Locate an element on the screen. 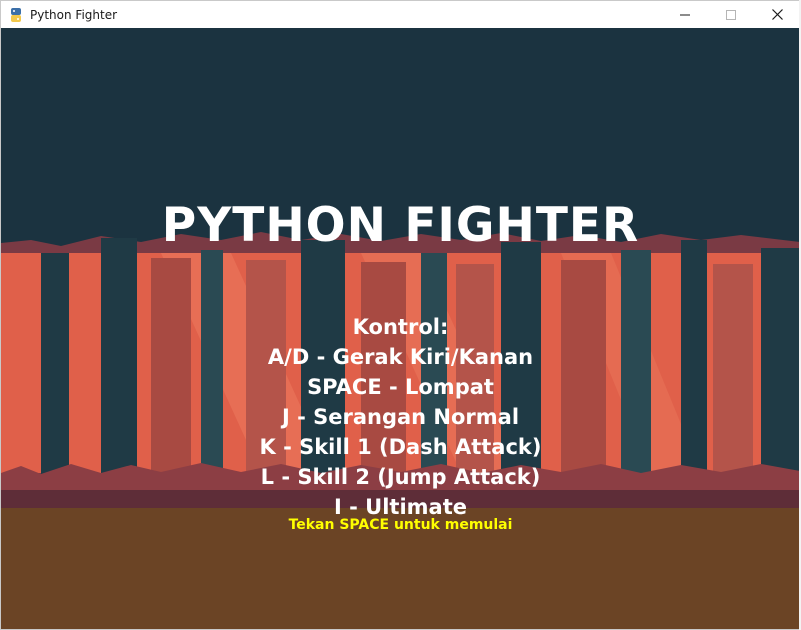 This screenshot has height=630, width=801. close-icon is located at coordinates (777, 14).